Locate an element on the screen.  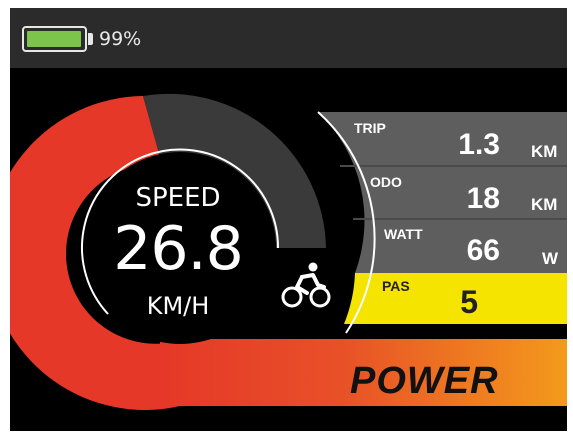
bicycle-rider-icon is located at coordinates (306, 285).